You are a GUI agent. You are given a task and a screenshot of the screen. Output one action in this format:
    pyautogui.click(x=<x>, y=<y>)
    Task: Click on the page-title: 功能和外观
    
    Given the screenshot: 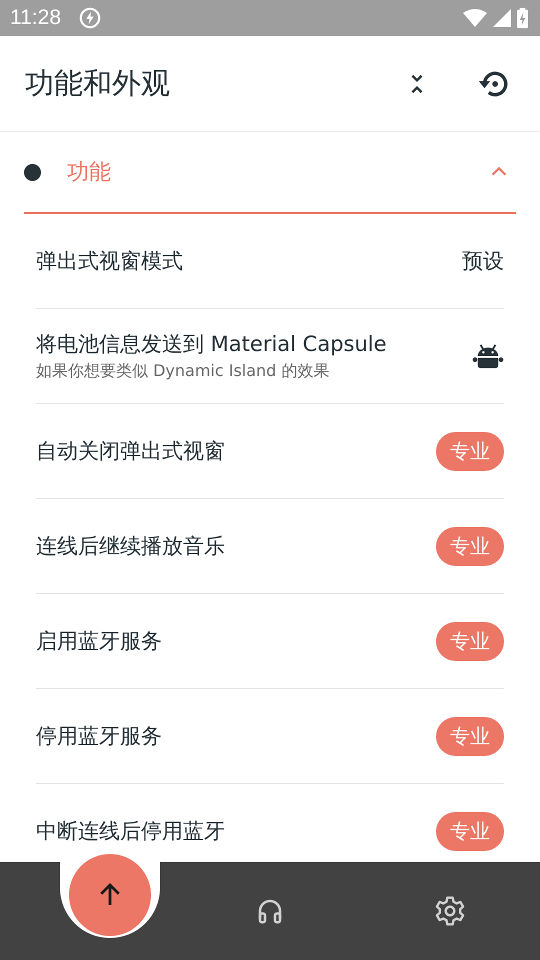 What is the action you would take?
    pyautogui.click(x=98, y=83)
    